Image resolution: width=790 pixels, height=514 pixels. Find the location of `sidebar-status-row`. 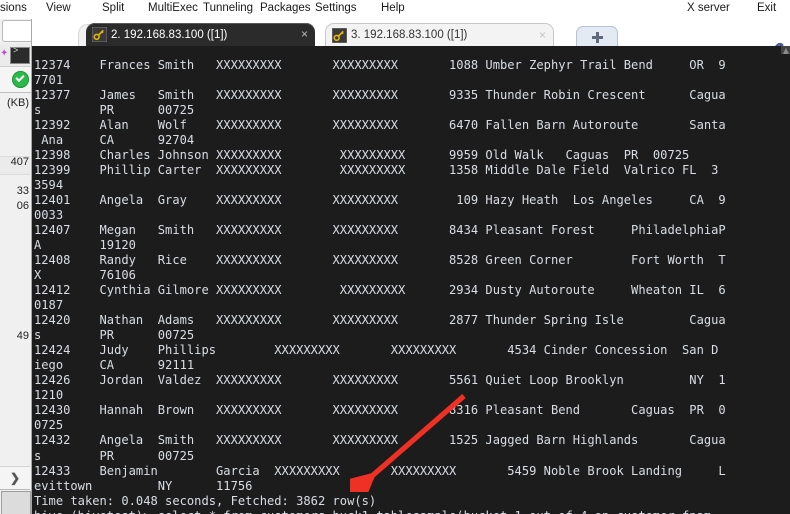

sidebar-status-row is located at coordinates (15, 79).